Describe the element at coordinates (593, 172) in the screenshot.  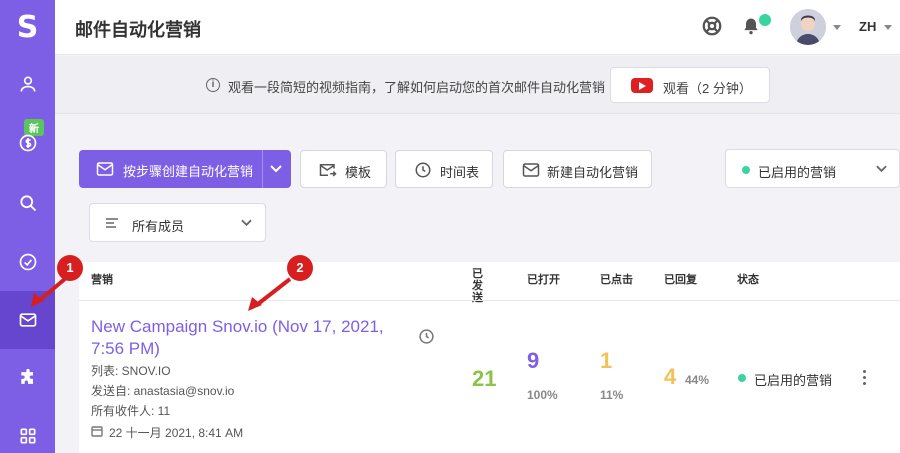
I see `new-campaign-label: 新建自动化营销` at that location.